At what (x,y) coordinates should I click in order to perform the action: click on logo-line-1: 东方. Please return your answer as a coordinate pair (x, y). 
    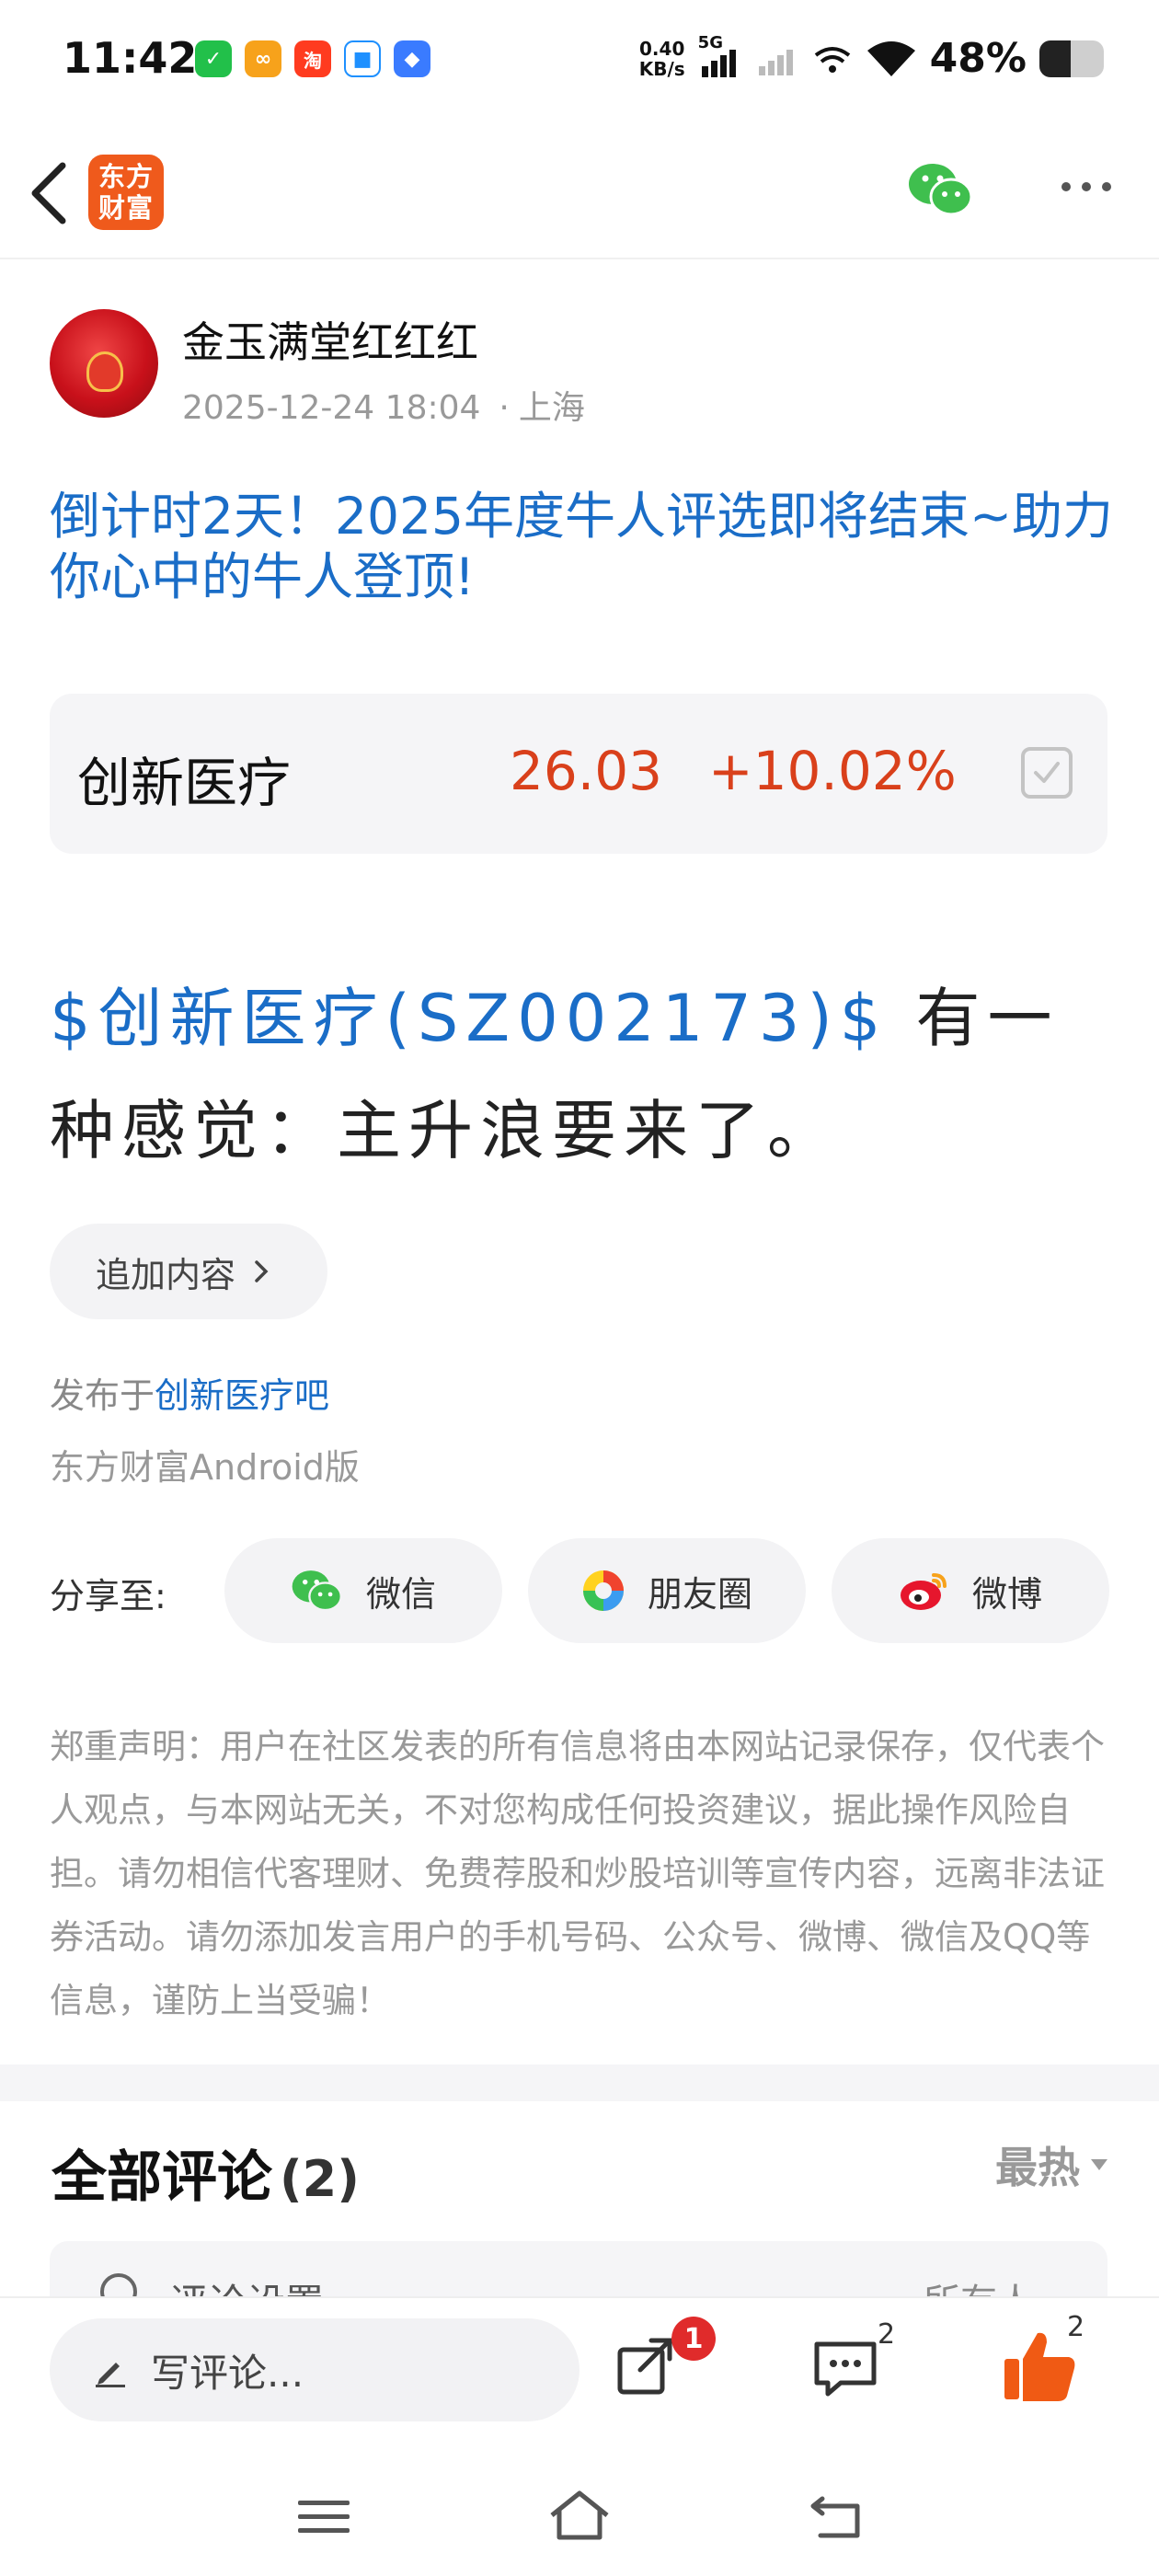
    Looking at the image, I should click on (126, 176).